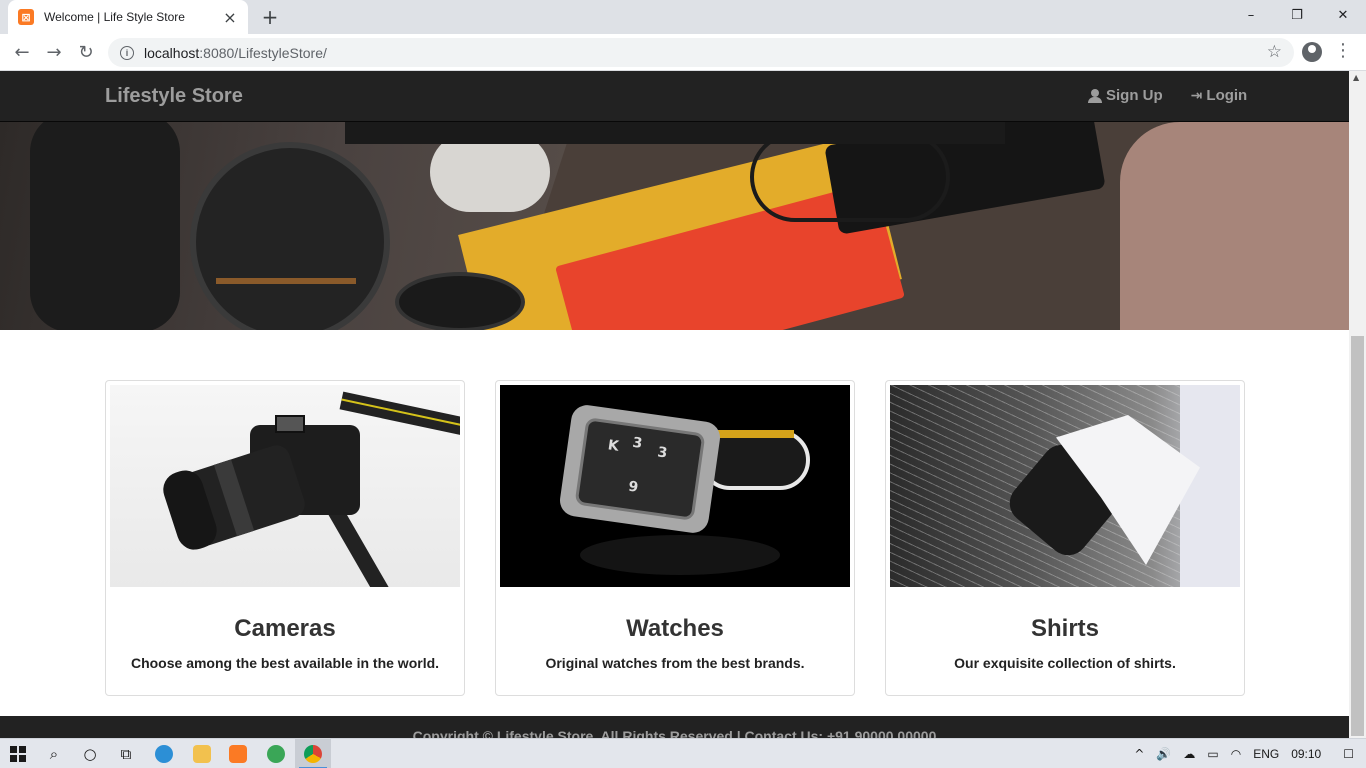 This screenshot has height=768, width=1366. I want to click on browser-tab-strip: ⊠ Welcome | Life Style Store × + – ❐ ✕, so click(683, 17).